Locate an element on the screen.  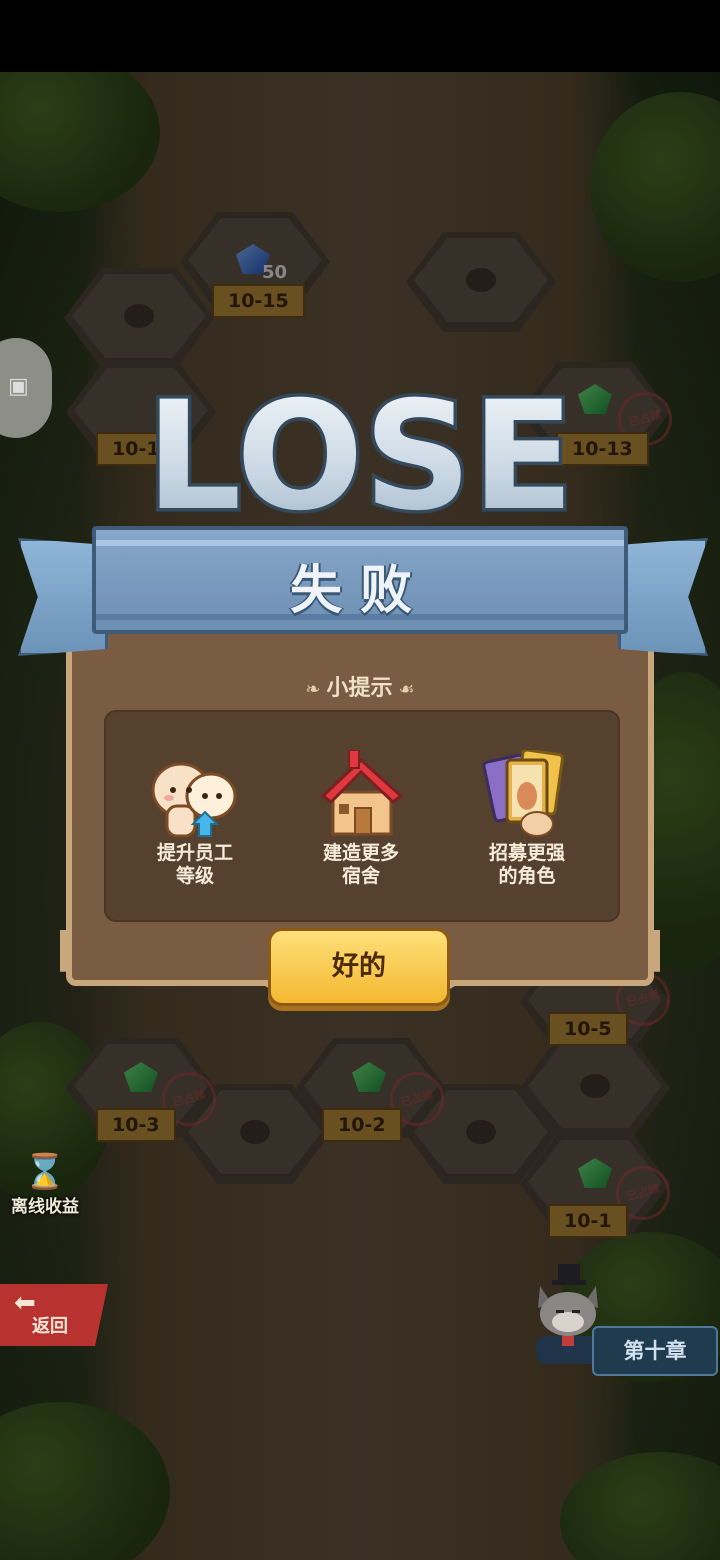
ok-button: 好的 is located at coordinates (359, 967).